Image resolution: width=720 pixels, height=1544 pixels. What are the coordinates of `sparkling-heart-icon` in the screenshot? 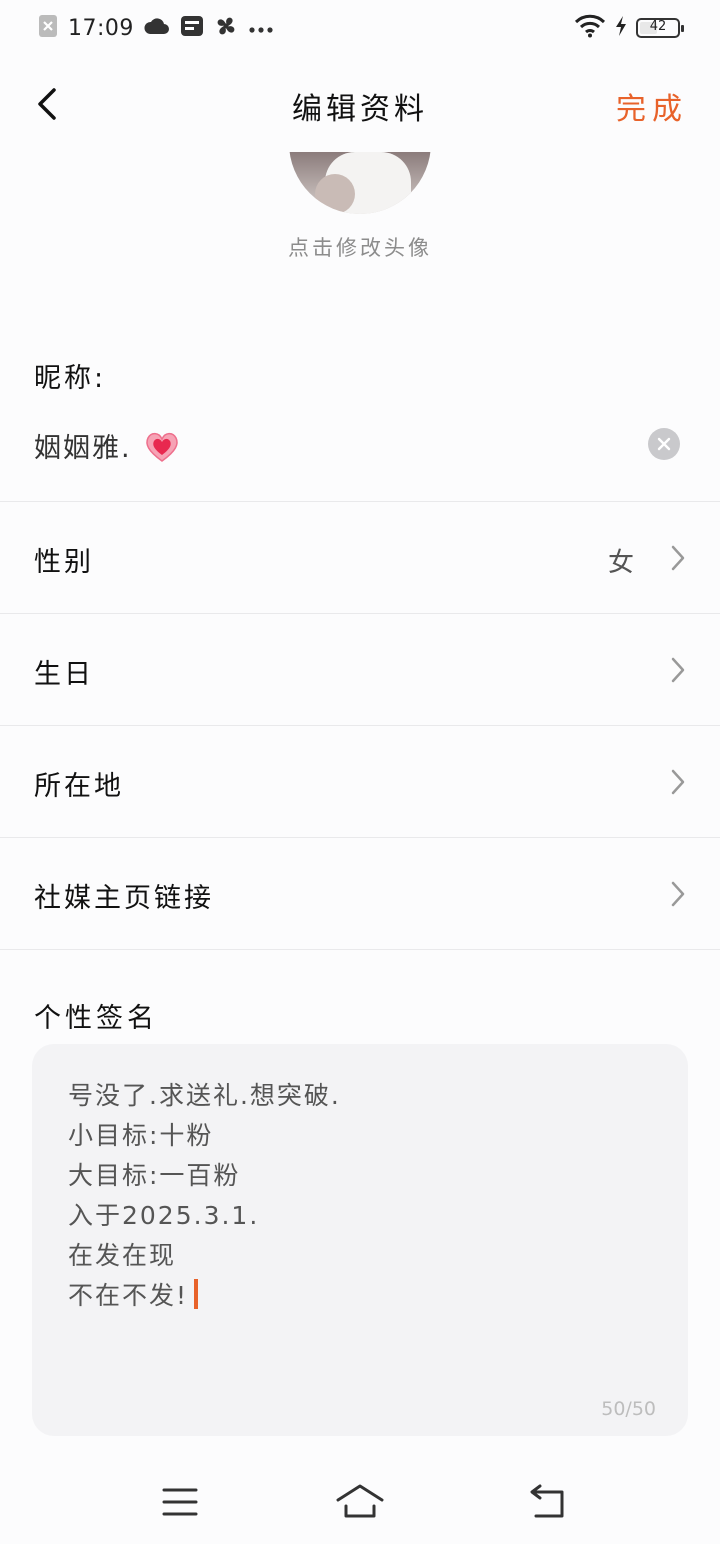 It's located at (162, 449).